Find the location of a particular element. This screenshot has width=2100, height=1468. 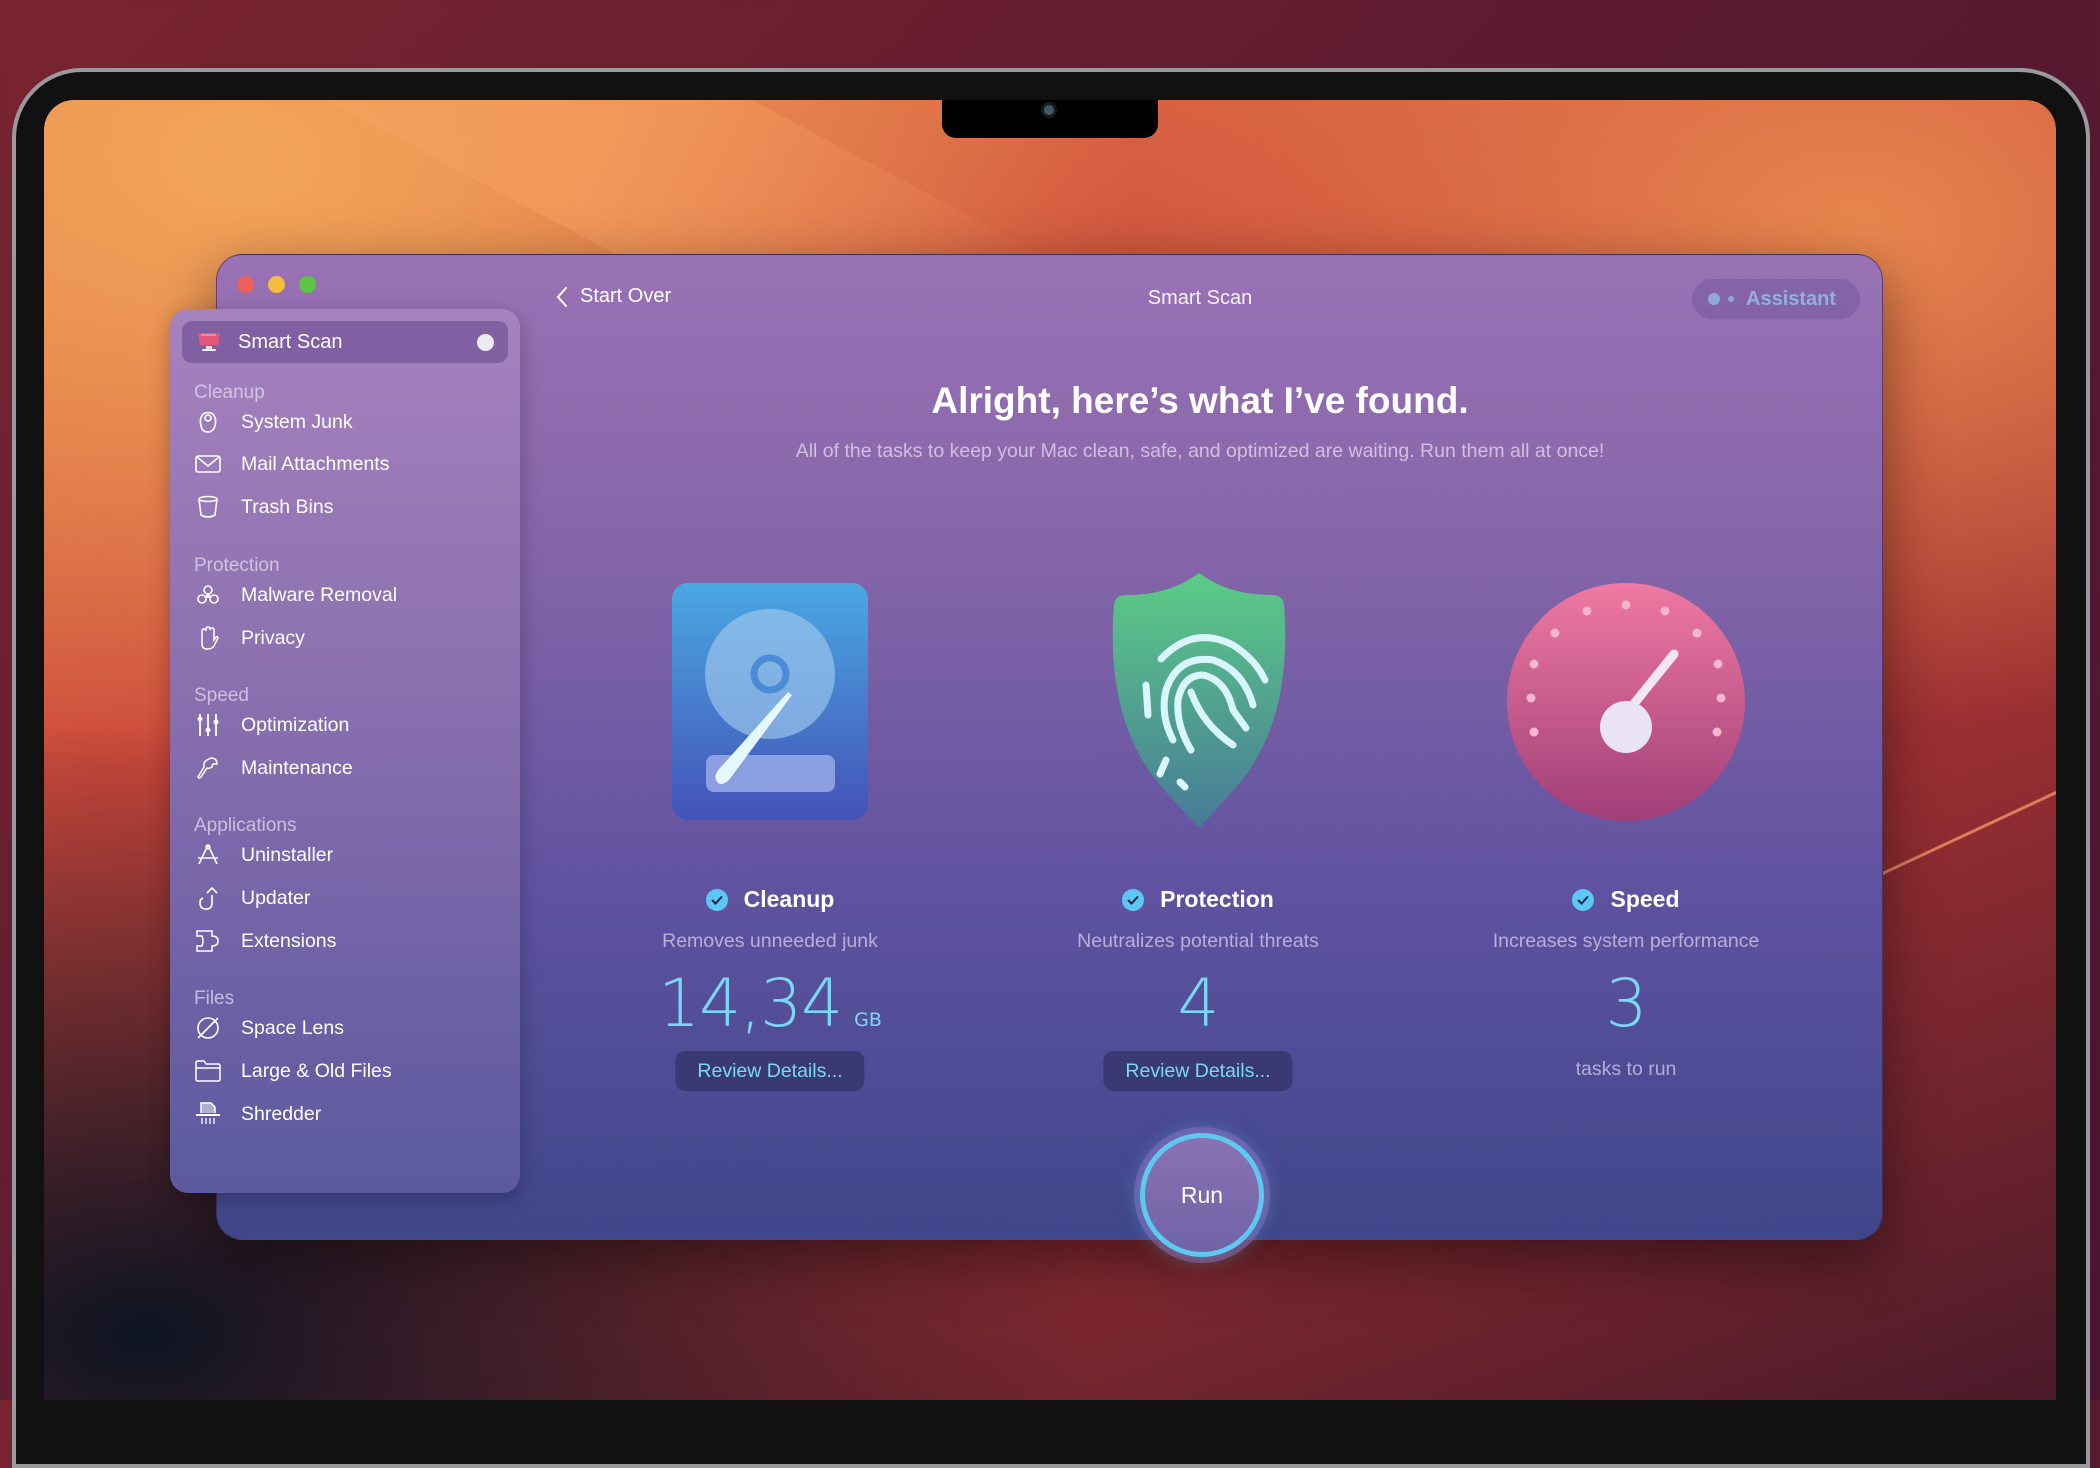

sliders-icon is located at coordinates (208, 725).